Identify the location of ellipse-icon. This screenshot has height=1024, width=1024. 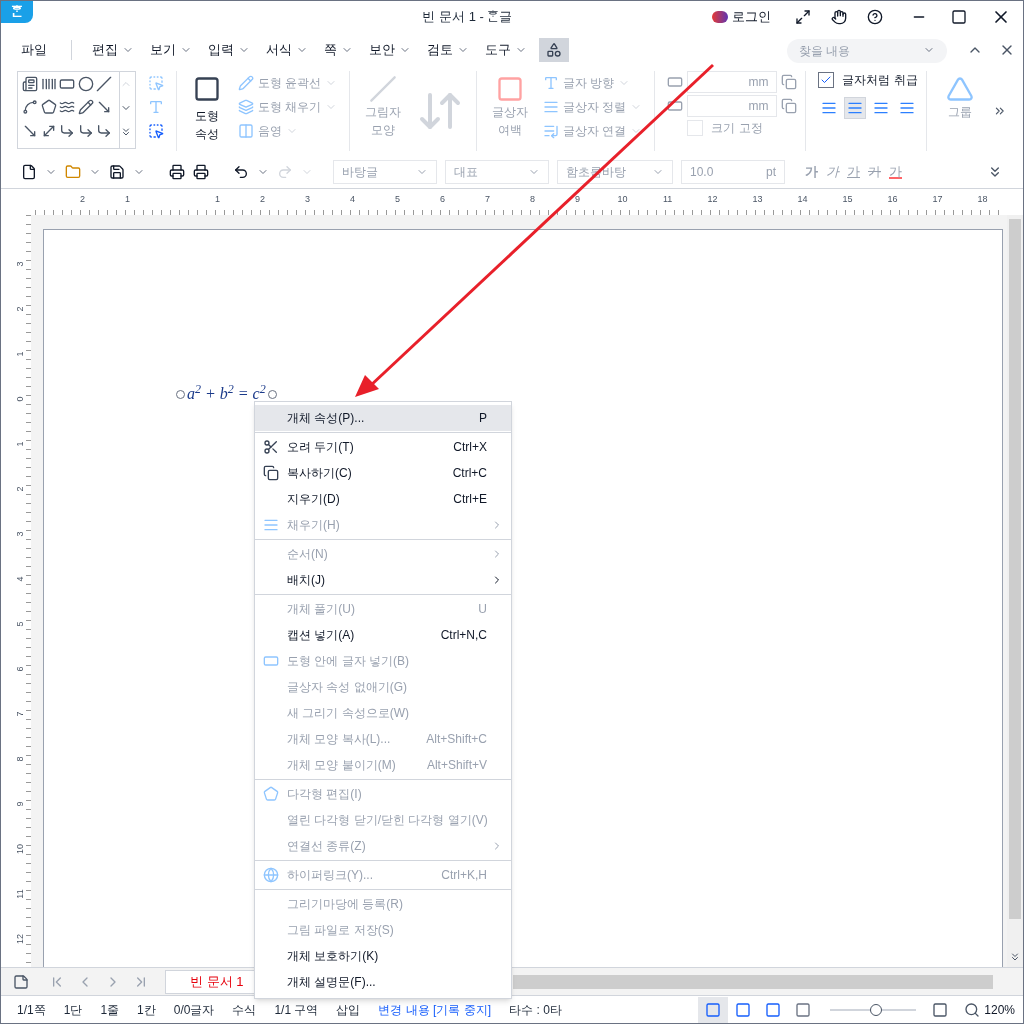
(85, 84).